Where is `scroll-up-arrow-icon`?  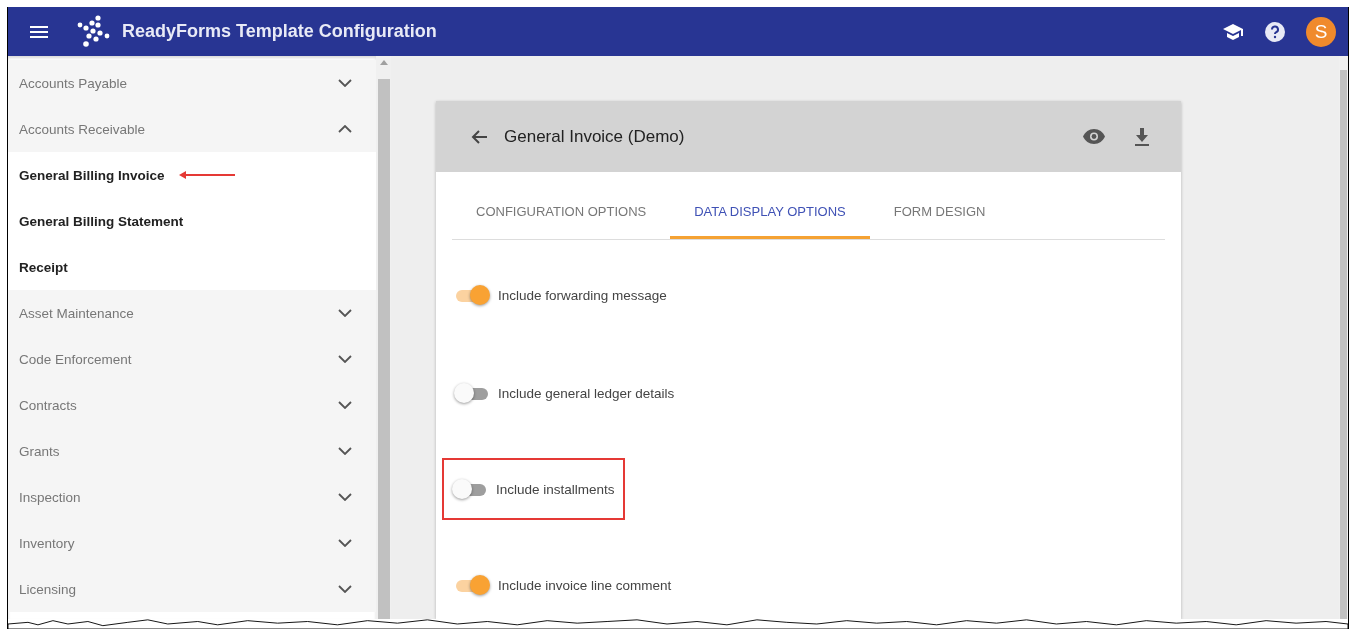 scroll-up-arrow-icon is located at coordinates (383, 62).